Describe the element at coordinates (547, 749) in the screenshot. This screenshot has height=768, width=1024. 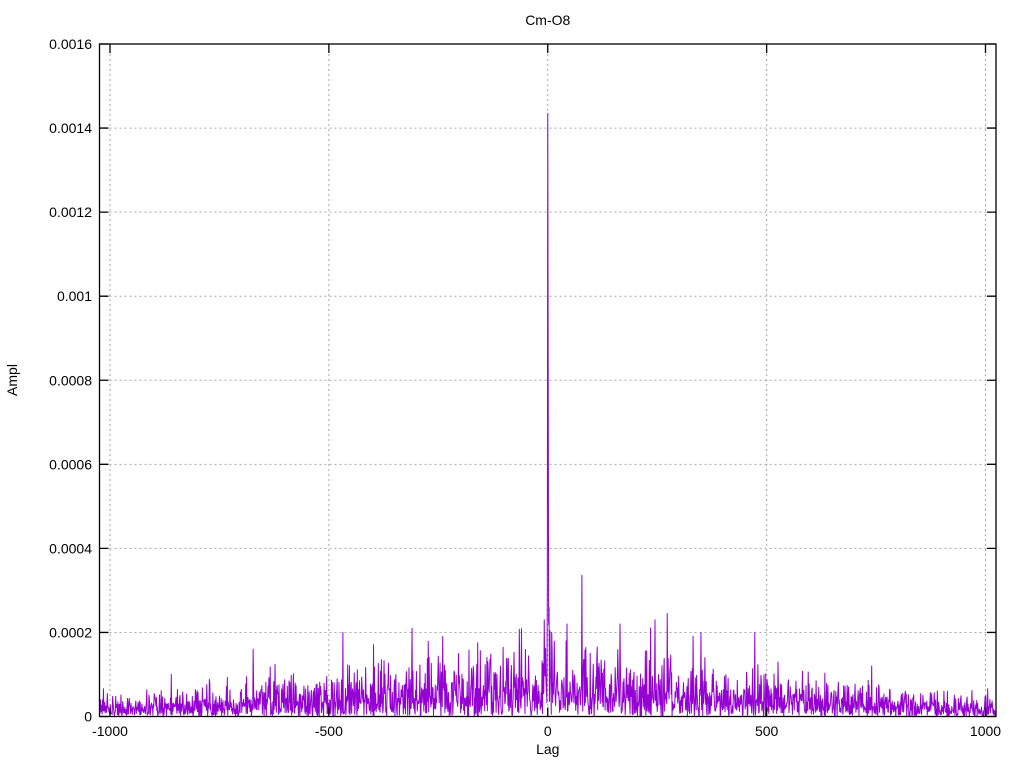
I see `x-axis-label: Lag` at that location.